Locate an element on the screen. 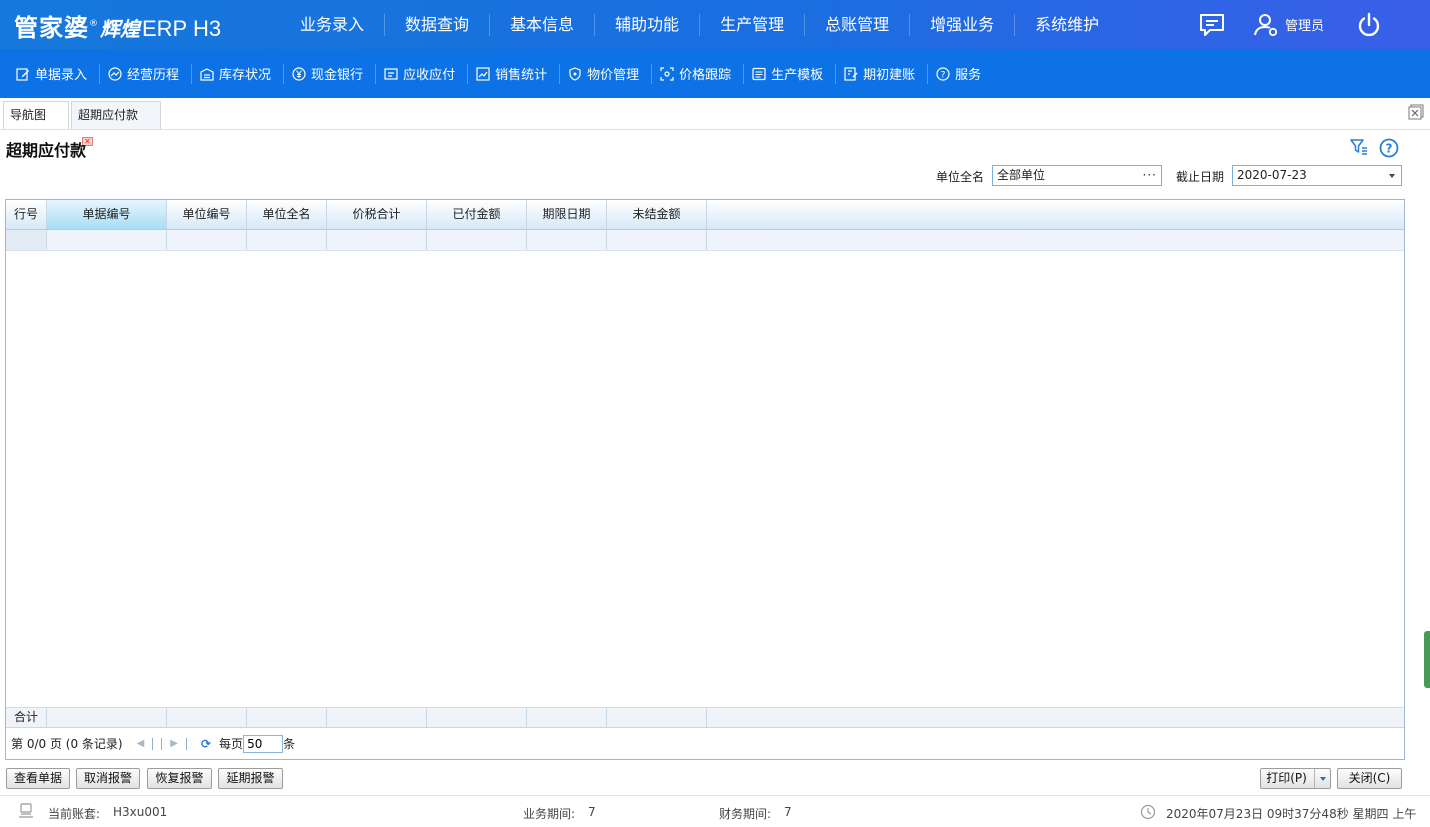 The image size is (1430, 827). account-icon is located at coordinates (851, 73).